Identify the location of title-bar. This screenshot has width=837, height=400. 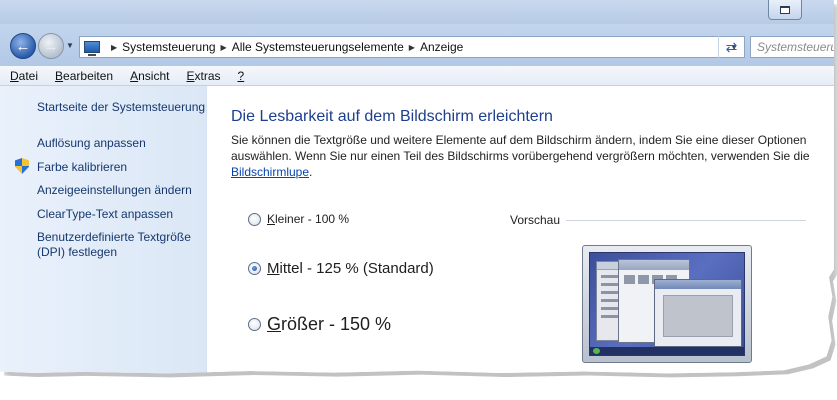
(417, 12).